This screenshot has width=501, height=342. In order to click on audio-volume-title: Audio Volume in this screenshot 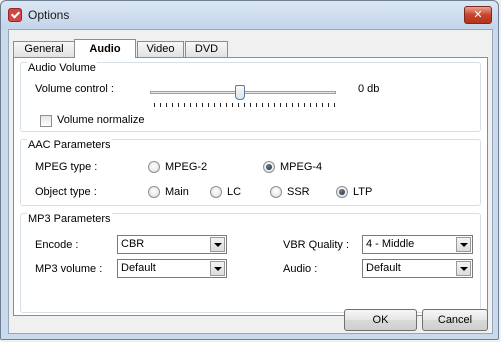, I will do `click(62, 68)`.